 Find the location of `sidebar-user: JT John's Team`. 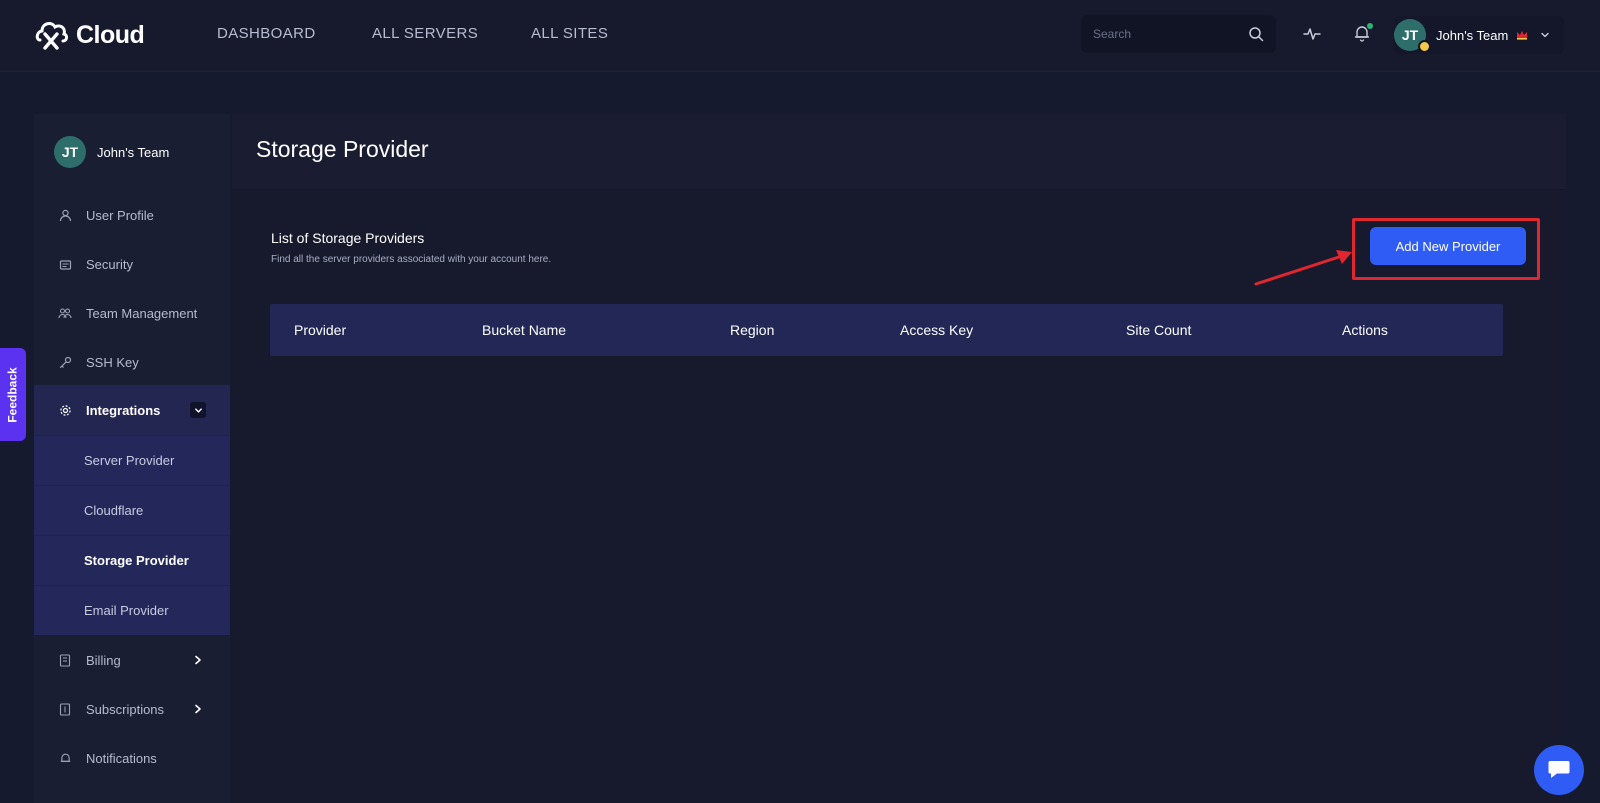

sidebar-user: JT John's Team is located at coordinates (111, 152).